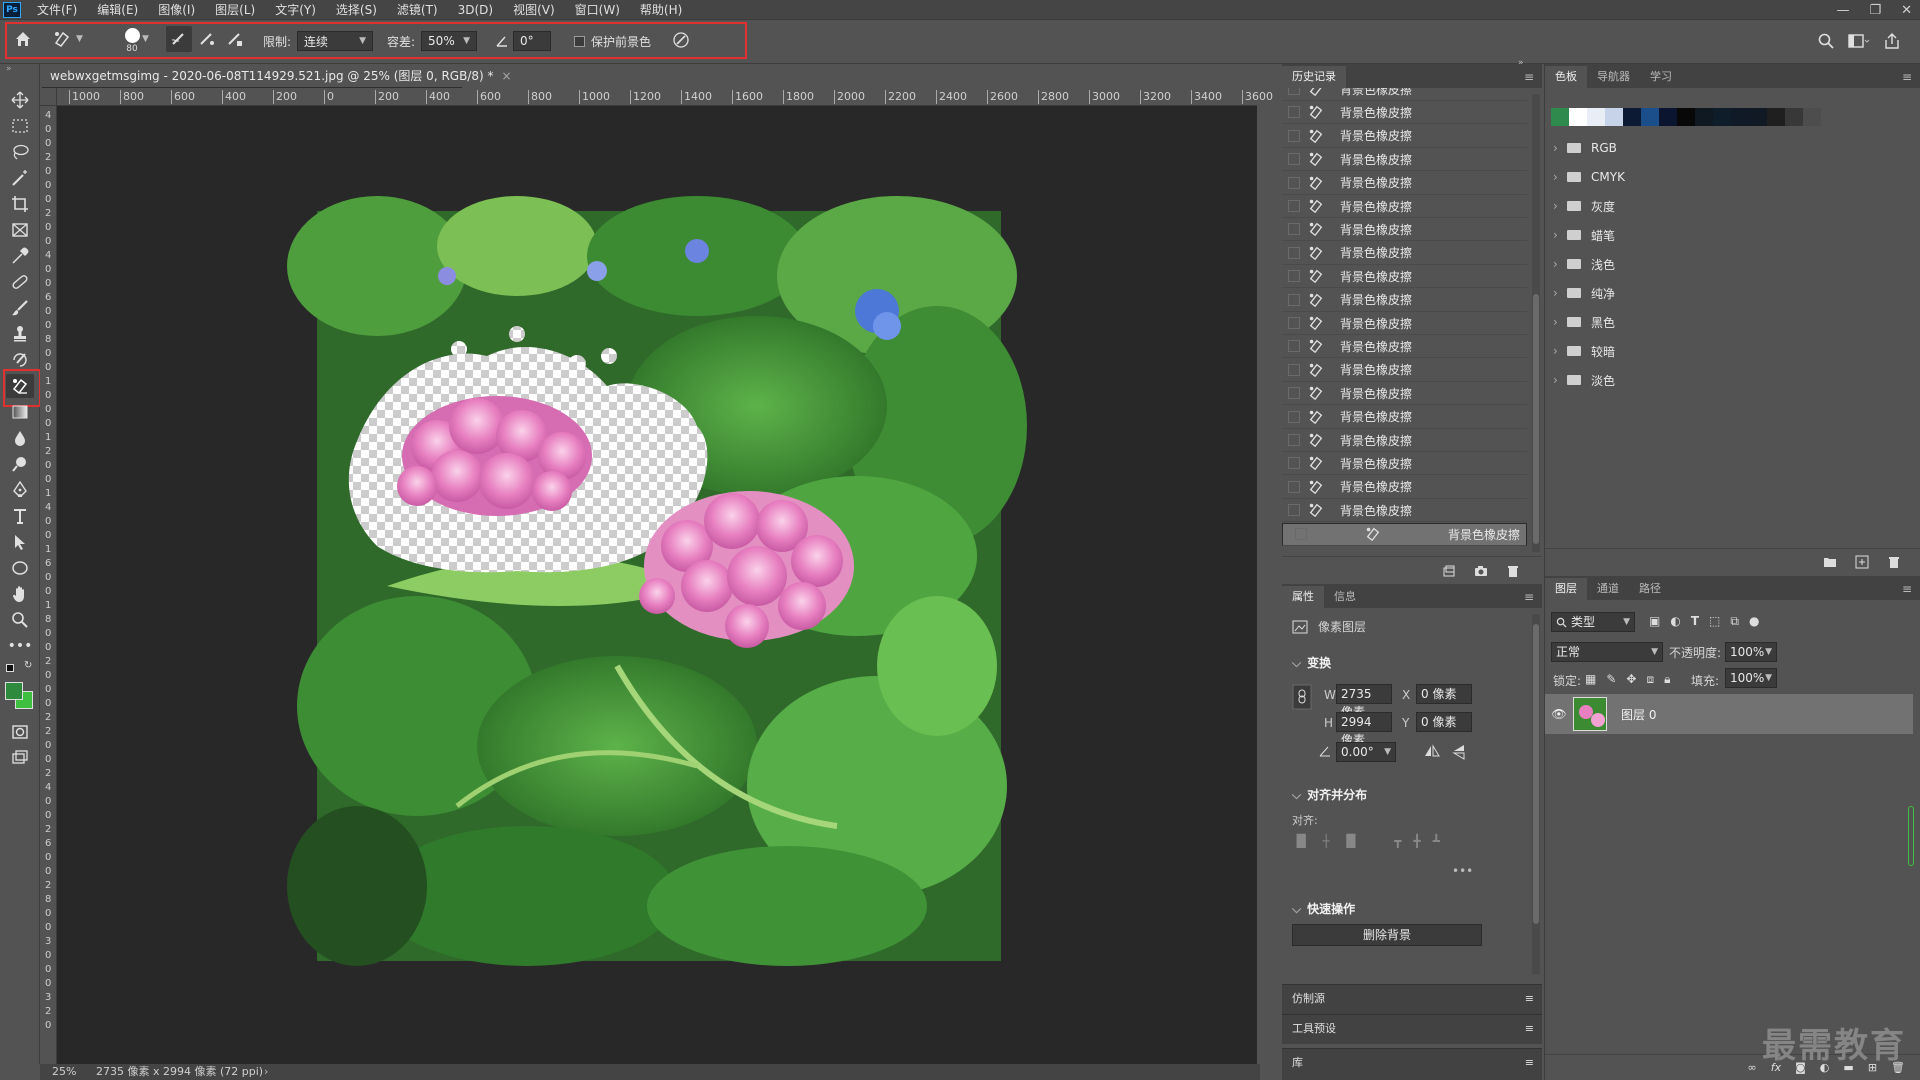 The width and height of the screenshot is (1920, 1080). I want to click on tab-navigator: 导航器, so click(1613, 77).